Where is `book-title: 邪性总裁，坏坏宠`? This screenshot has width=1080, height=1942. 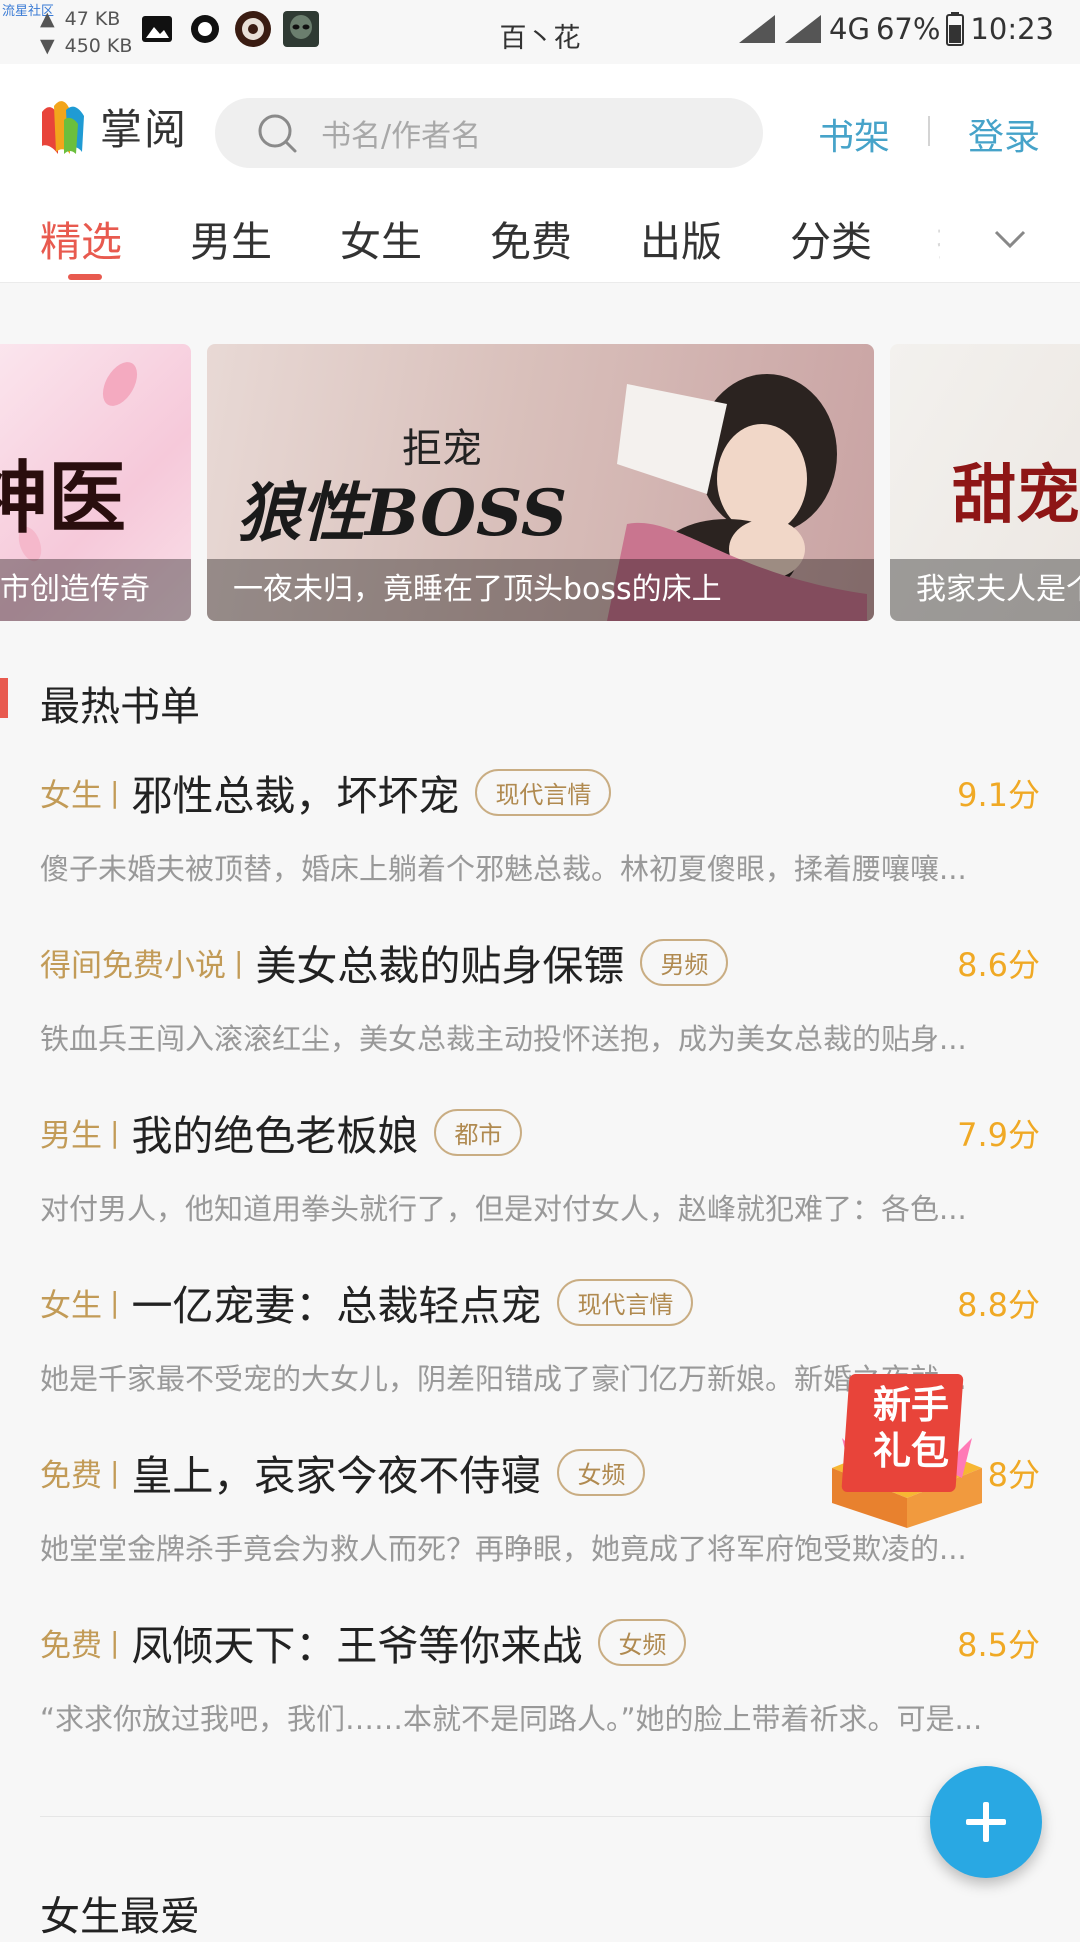 book-title: 邪性总裁，坏坏宠 is located at coordinates (295, 796).